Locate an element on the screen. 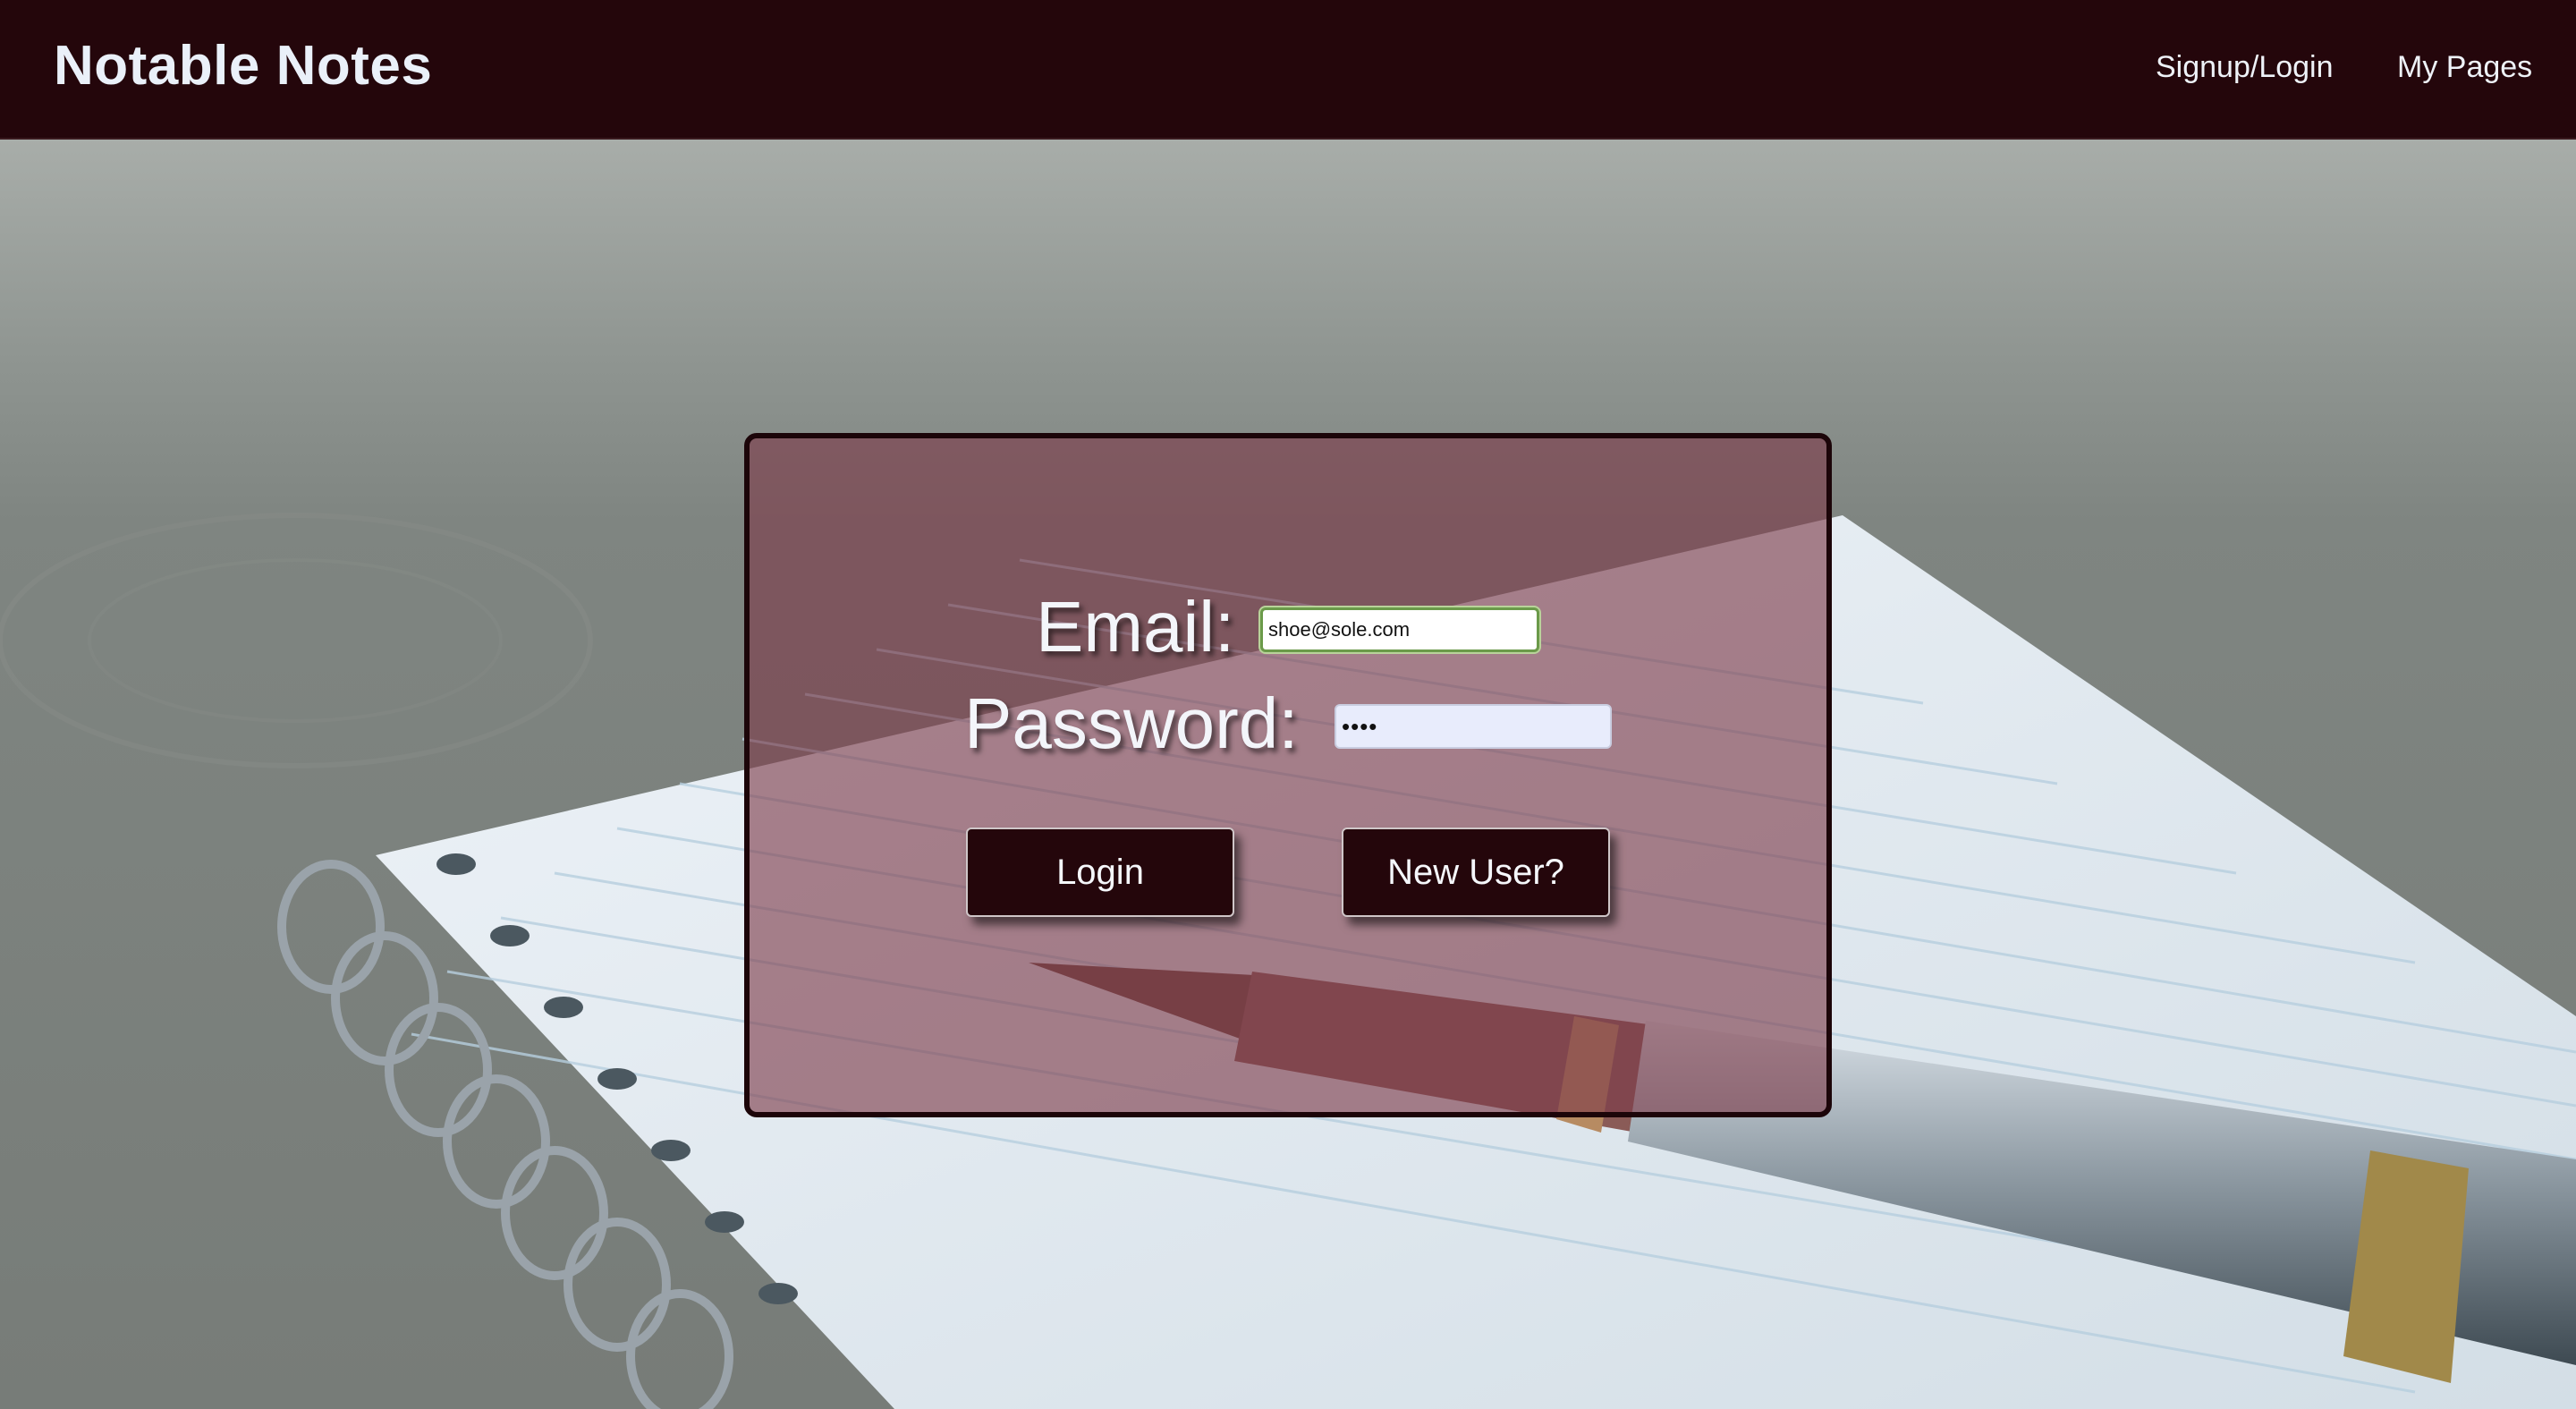  nav-my-pages-link: My Pages is located at coordinates (2464, 67).